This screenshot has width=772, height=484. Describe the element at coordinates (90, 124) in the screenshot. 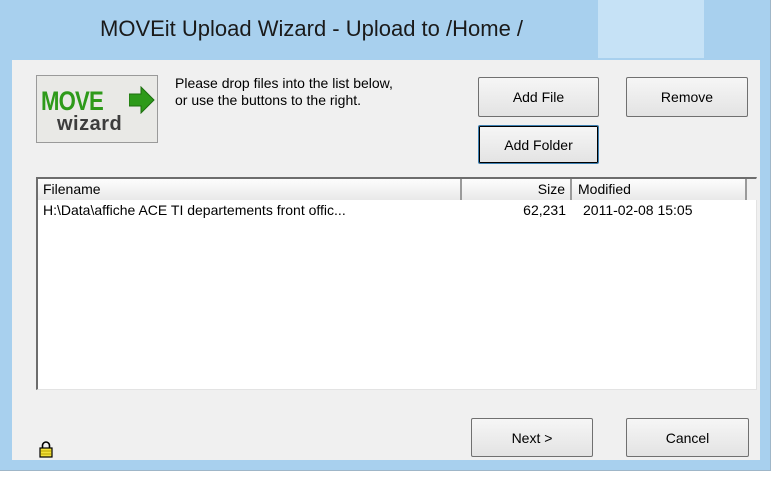

I see `logo-wizard-text: wizard` at that location.